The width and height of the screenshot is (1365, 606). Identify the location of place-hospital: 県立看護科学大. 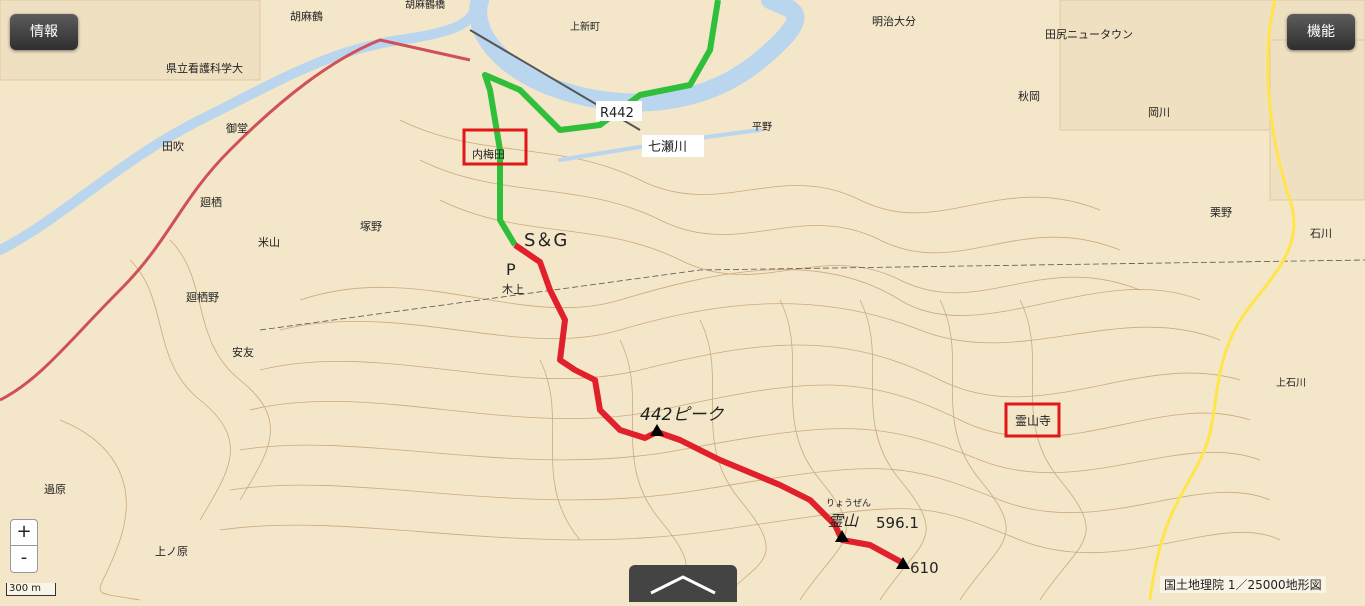
(204, 68).